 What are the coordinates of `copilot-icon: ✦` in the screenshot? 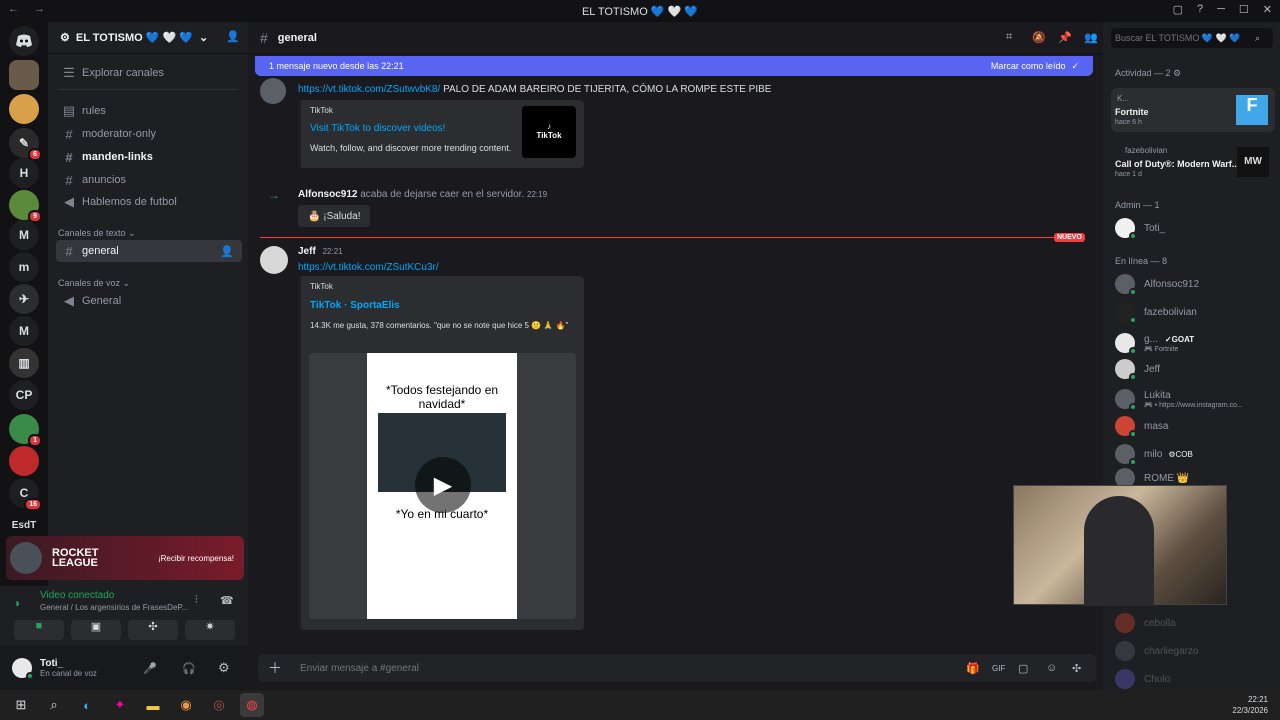 It's located at (120, 705).